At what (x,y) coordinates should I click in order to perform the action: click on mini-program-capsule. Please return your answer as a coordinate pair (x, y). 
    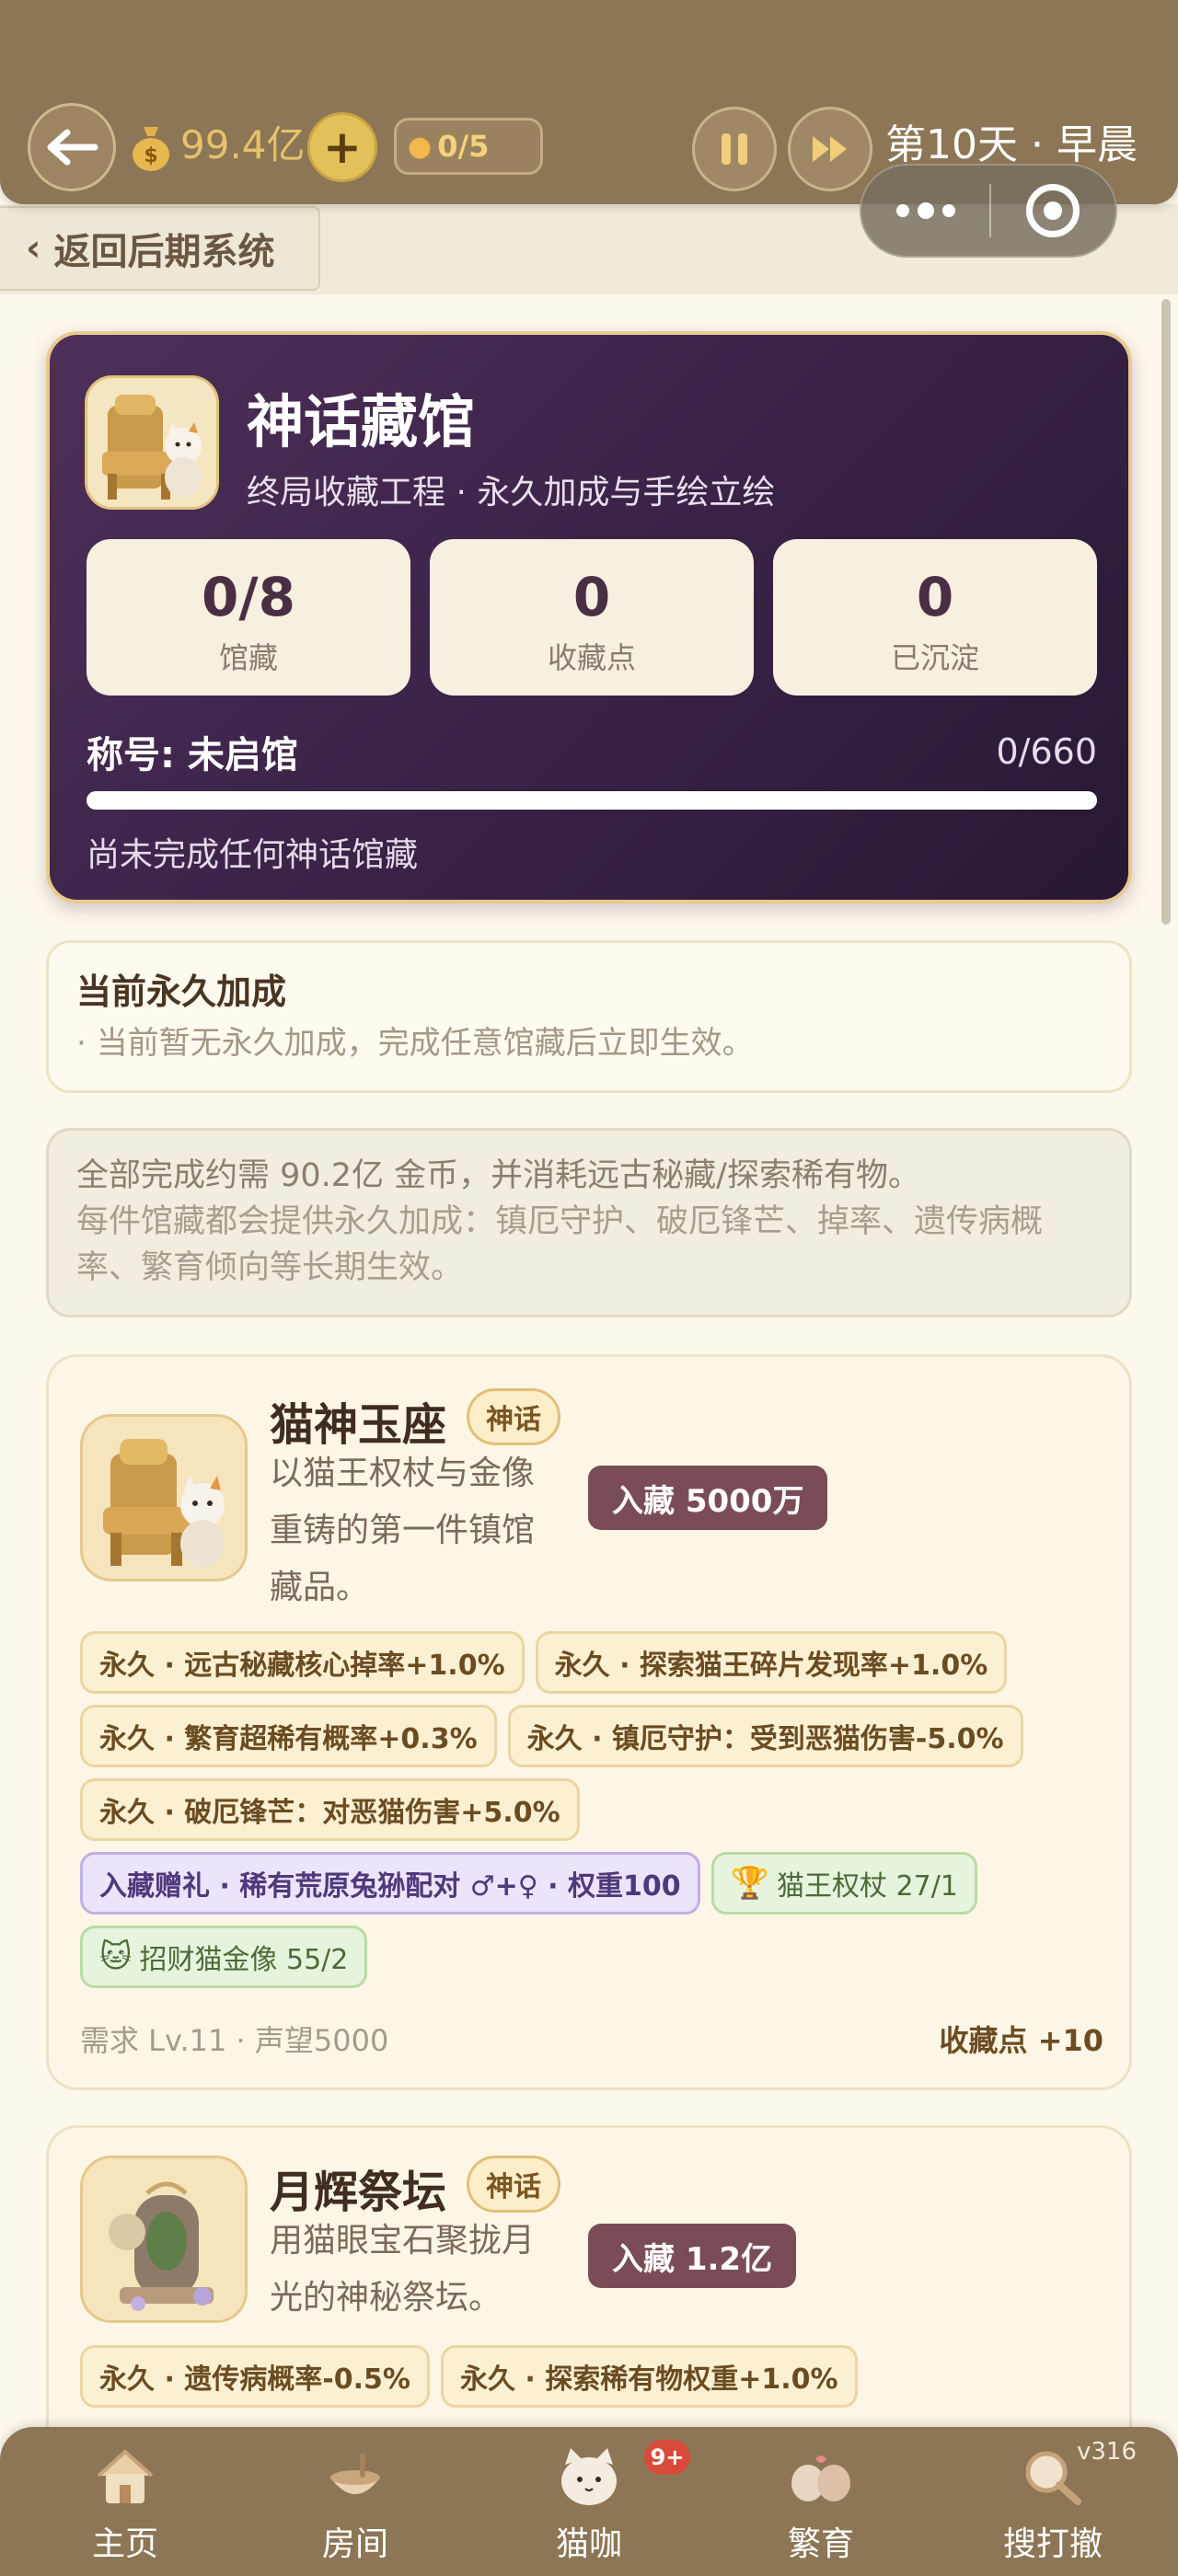
    Looking at the image, I should click on (989, 211).